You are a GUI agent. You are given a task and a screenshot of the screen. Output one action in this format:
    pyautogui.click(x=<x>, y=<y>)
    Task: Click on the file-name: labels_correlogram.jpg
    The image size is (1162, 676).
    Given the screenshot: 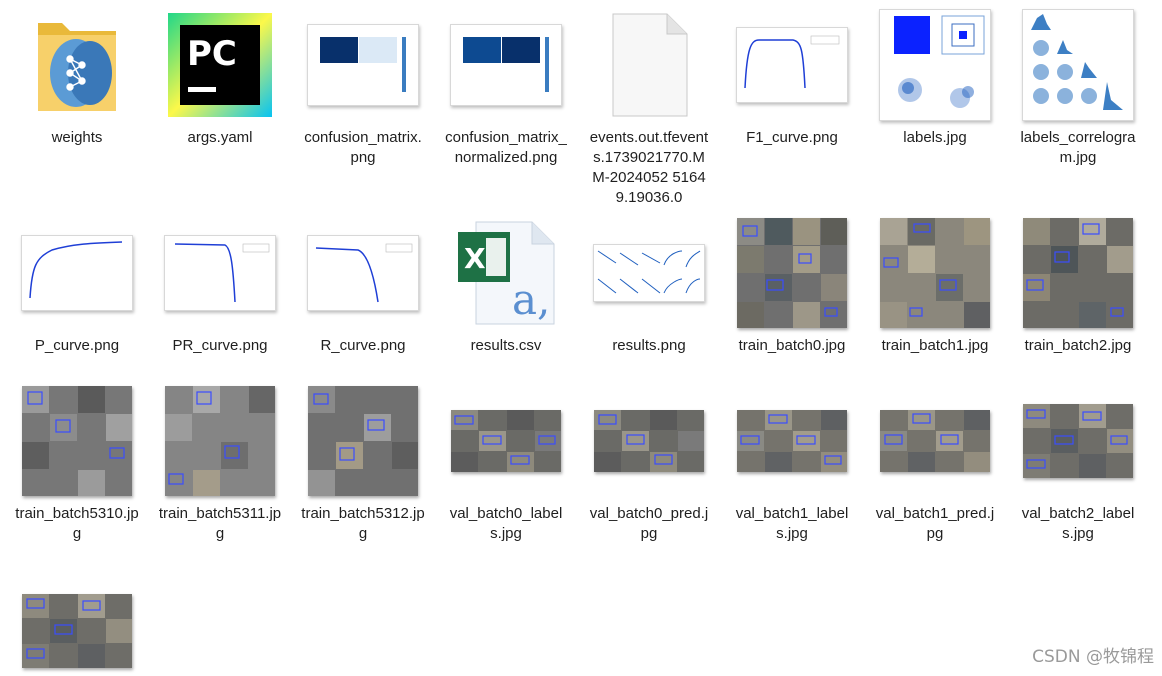 What is the action you would take?
    pyautogui.click(x=1078, y=147)
    